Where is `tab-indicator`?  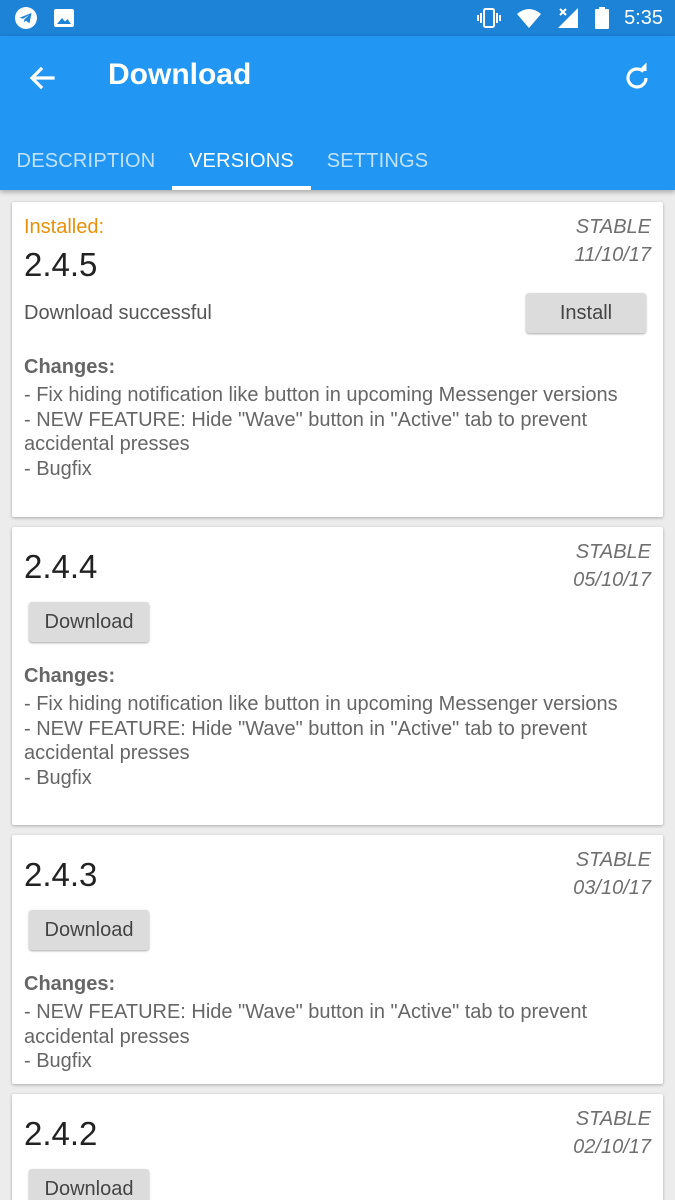 tab-indicator is located at coordinates (241, 188).